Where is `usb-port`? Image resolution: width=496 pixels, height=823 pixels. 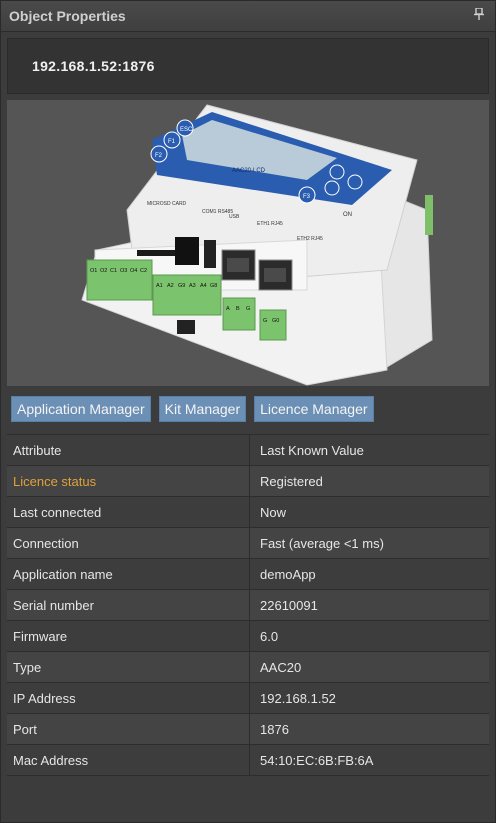
usb-port is located at coordinates (210, 254).